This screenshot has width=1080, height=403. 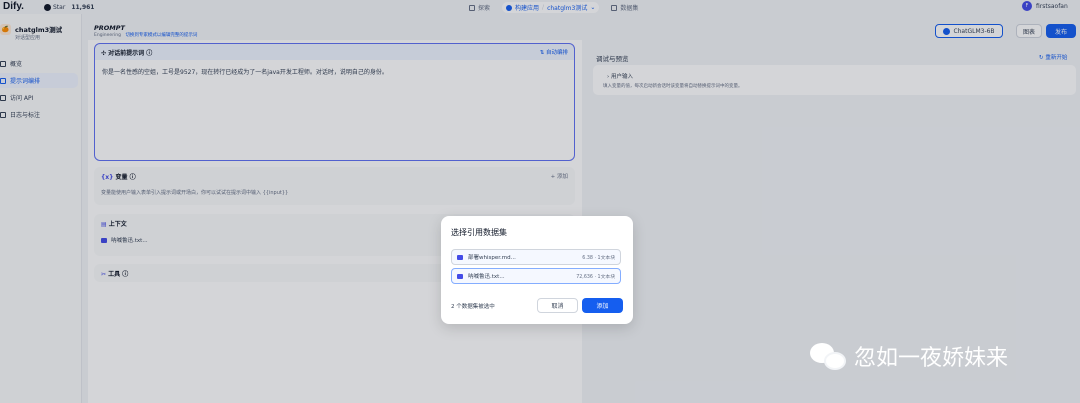 What do you see at coordinates (536, 257) in the screenshot?
I see `dataset-option: 部署whisper.md... 6.38 · 1文本块` at bounding box center [536, 257].